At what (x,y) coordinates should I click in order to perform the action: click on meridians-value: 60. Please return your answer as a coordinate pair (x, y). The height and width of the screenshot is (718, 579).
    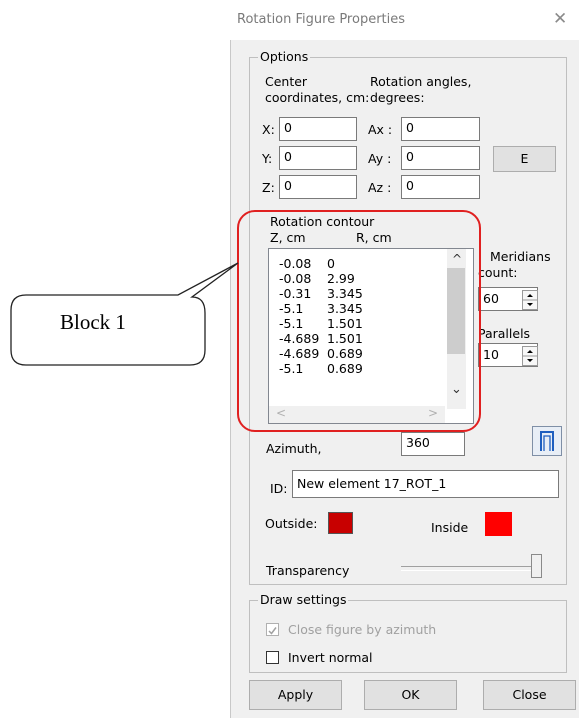
    Looking at the image, I should click on (491, 298).